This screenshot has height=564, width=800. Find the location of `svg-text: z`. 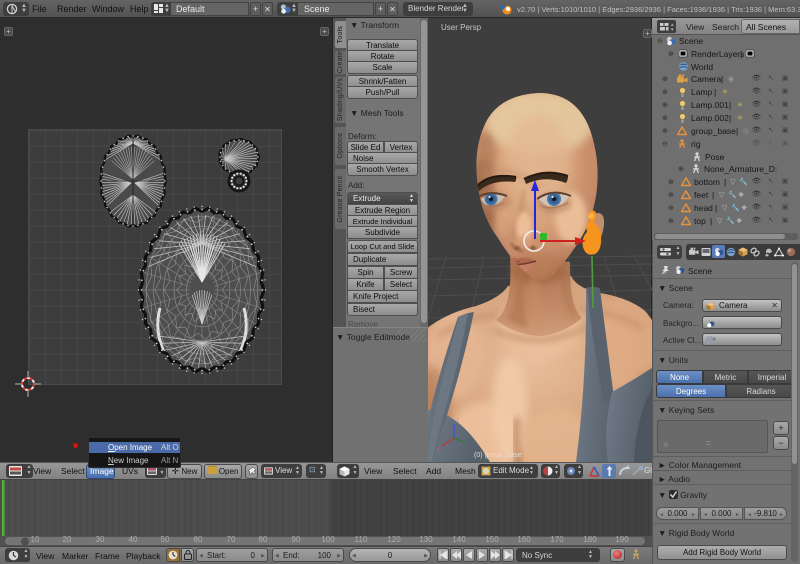

svg-text: z is located at coordinates (457, 421).